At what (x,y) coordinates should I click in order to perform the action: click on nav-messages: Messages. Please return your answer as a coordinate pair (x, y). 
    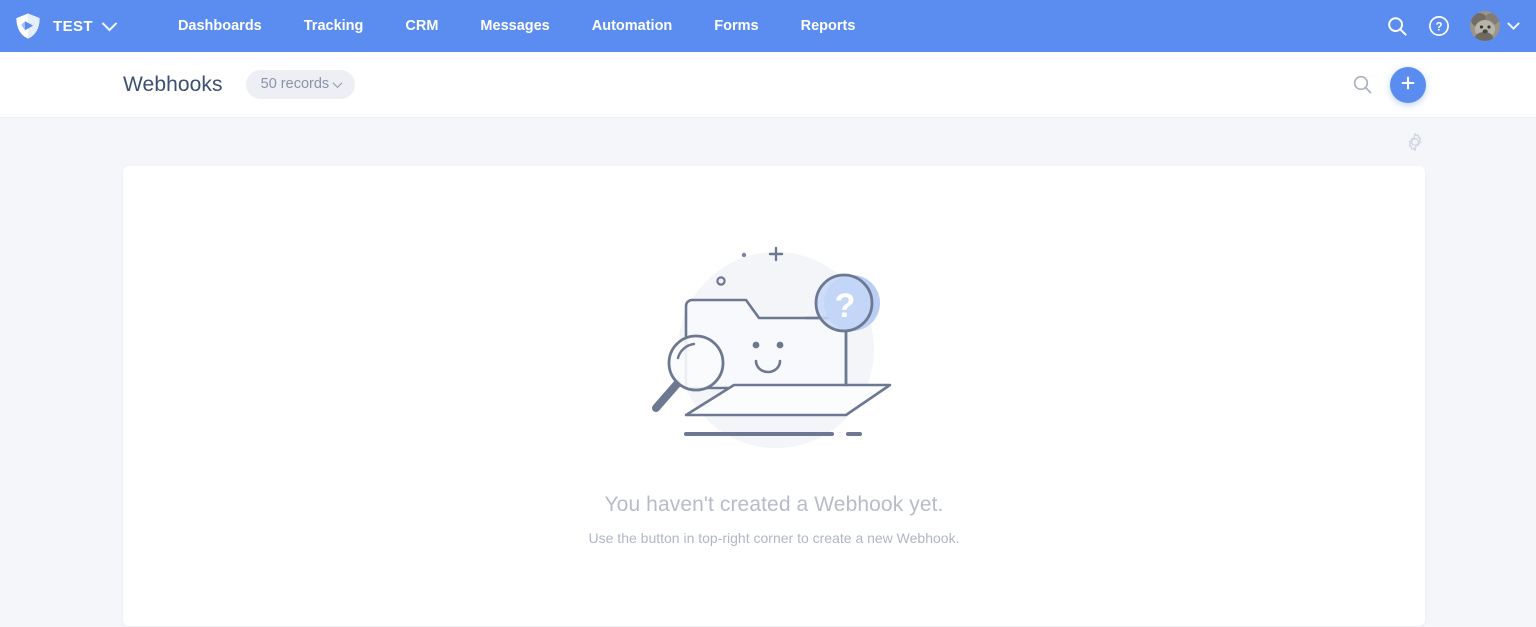
    Looking at the image, I should click on (514, 26).